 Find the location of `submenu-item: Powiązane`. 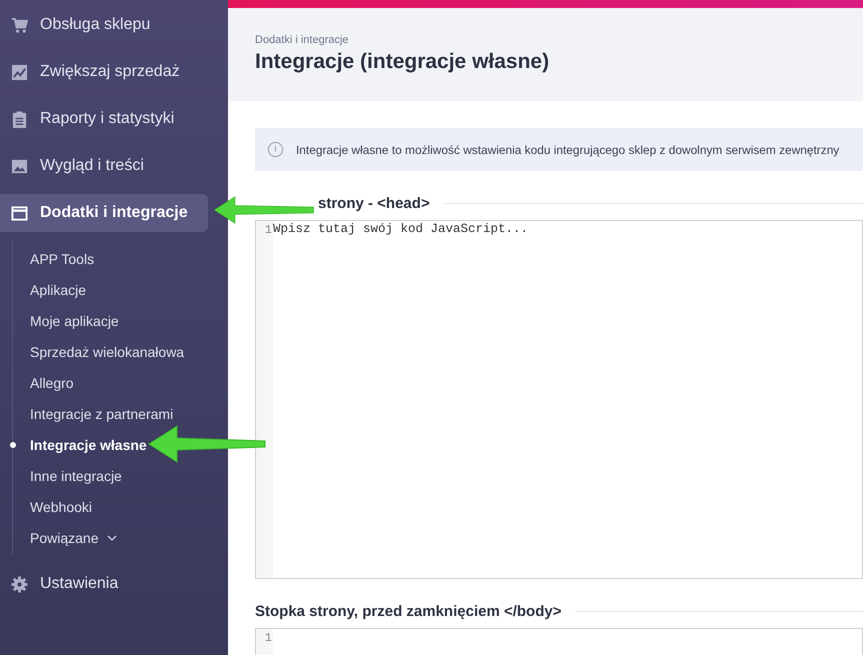

submenu-item: Powiązane is located at coordinates (64, 538).